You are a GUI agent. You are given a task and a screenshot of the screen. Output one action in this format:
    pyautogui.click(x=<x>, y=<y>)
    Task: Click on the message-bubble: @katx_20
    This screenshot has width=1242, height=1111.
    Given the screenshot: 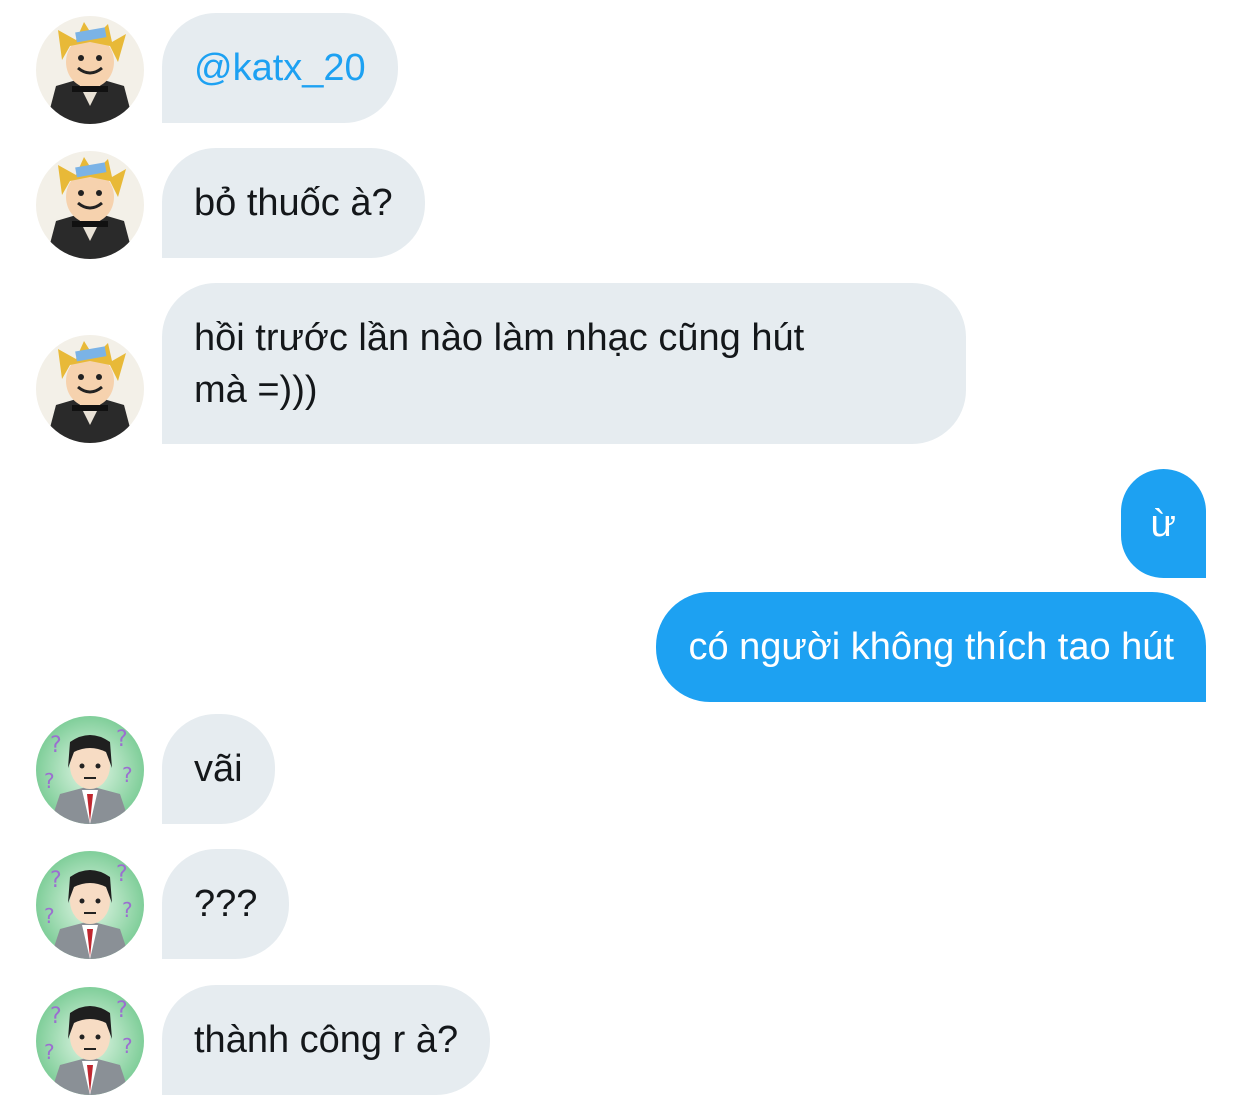 What is the action you would take?
    pyautogui.click(x=280, y=68)
    